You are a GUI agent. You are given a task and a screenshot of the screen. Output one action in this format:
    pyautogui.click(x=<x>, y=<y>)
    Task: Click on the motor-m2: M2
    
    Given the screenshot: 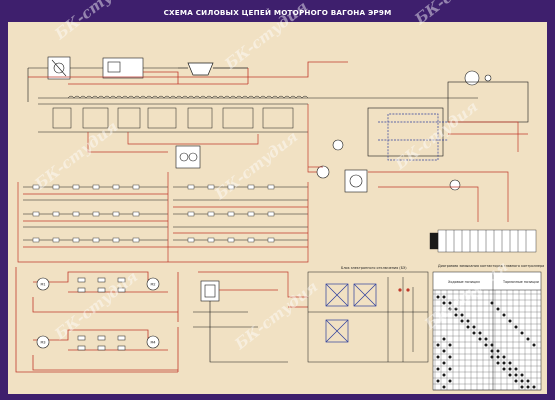 What is the action you would take?
    pyautogui.click(x=153, y=284)
    